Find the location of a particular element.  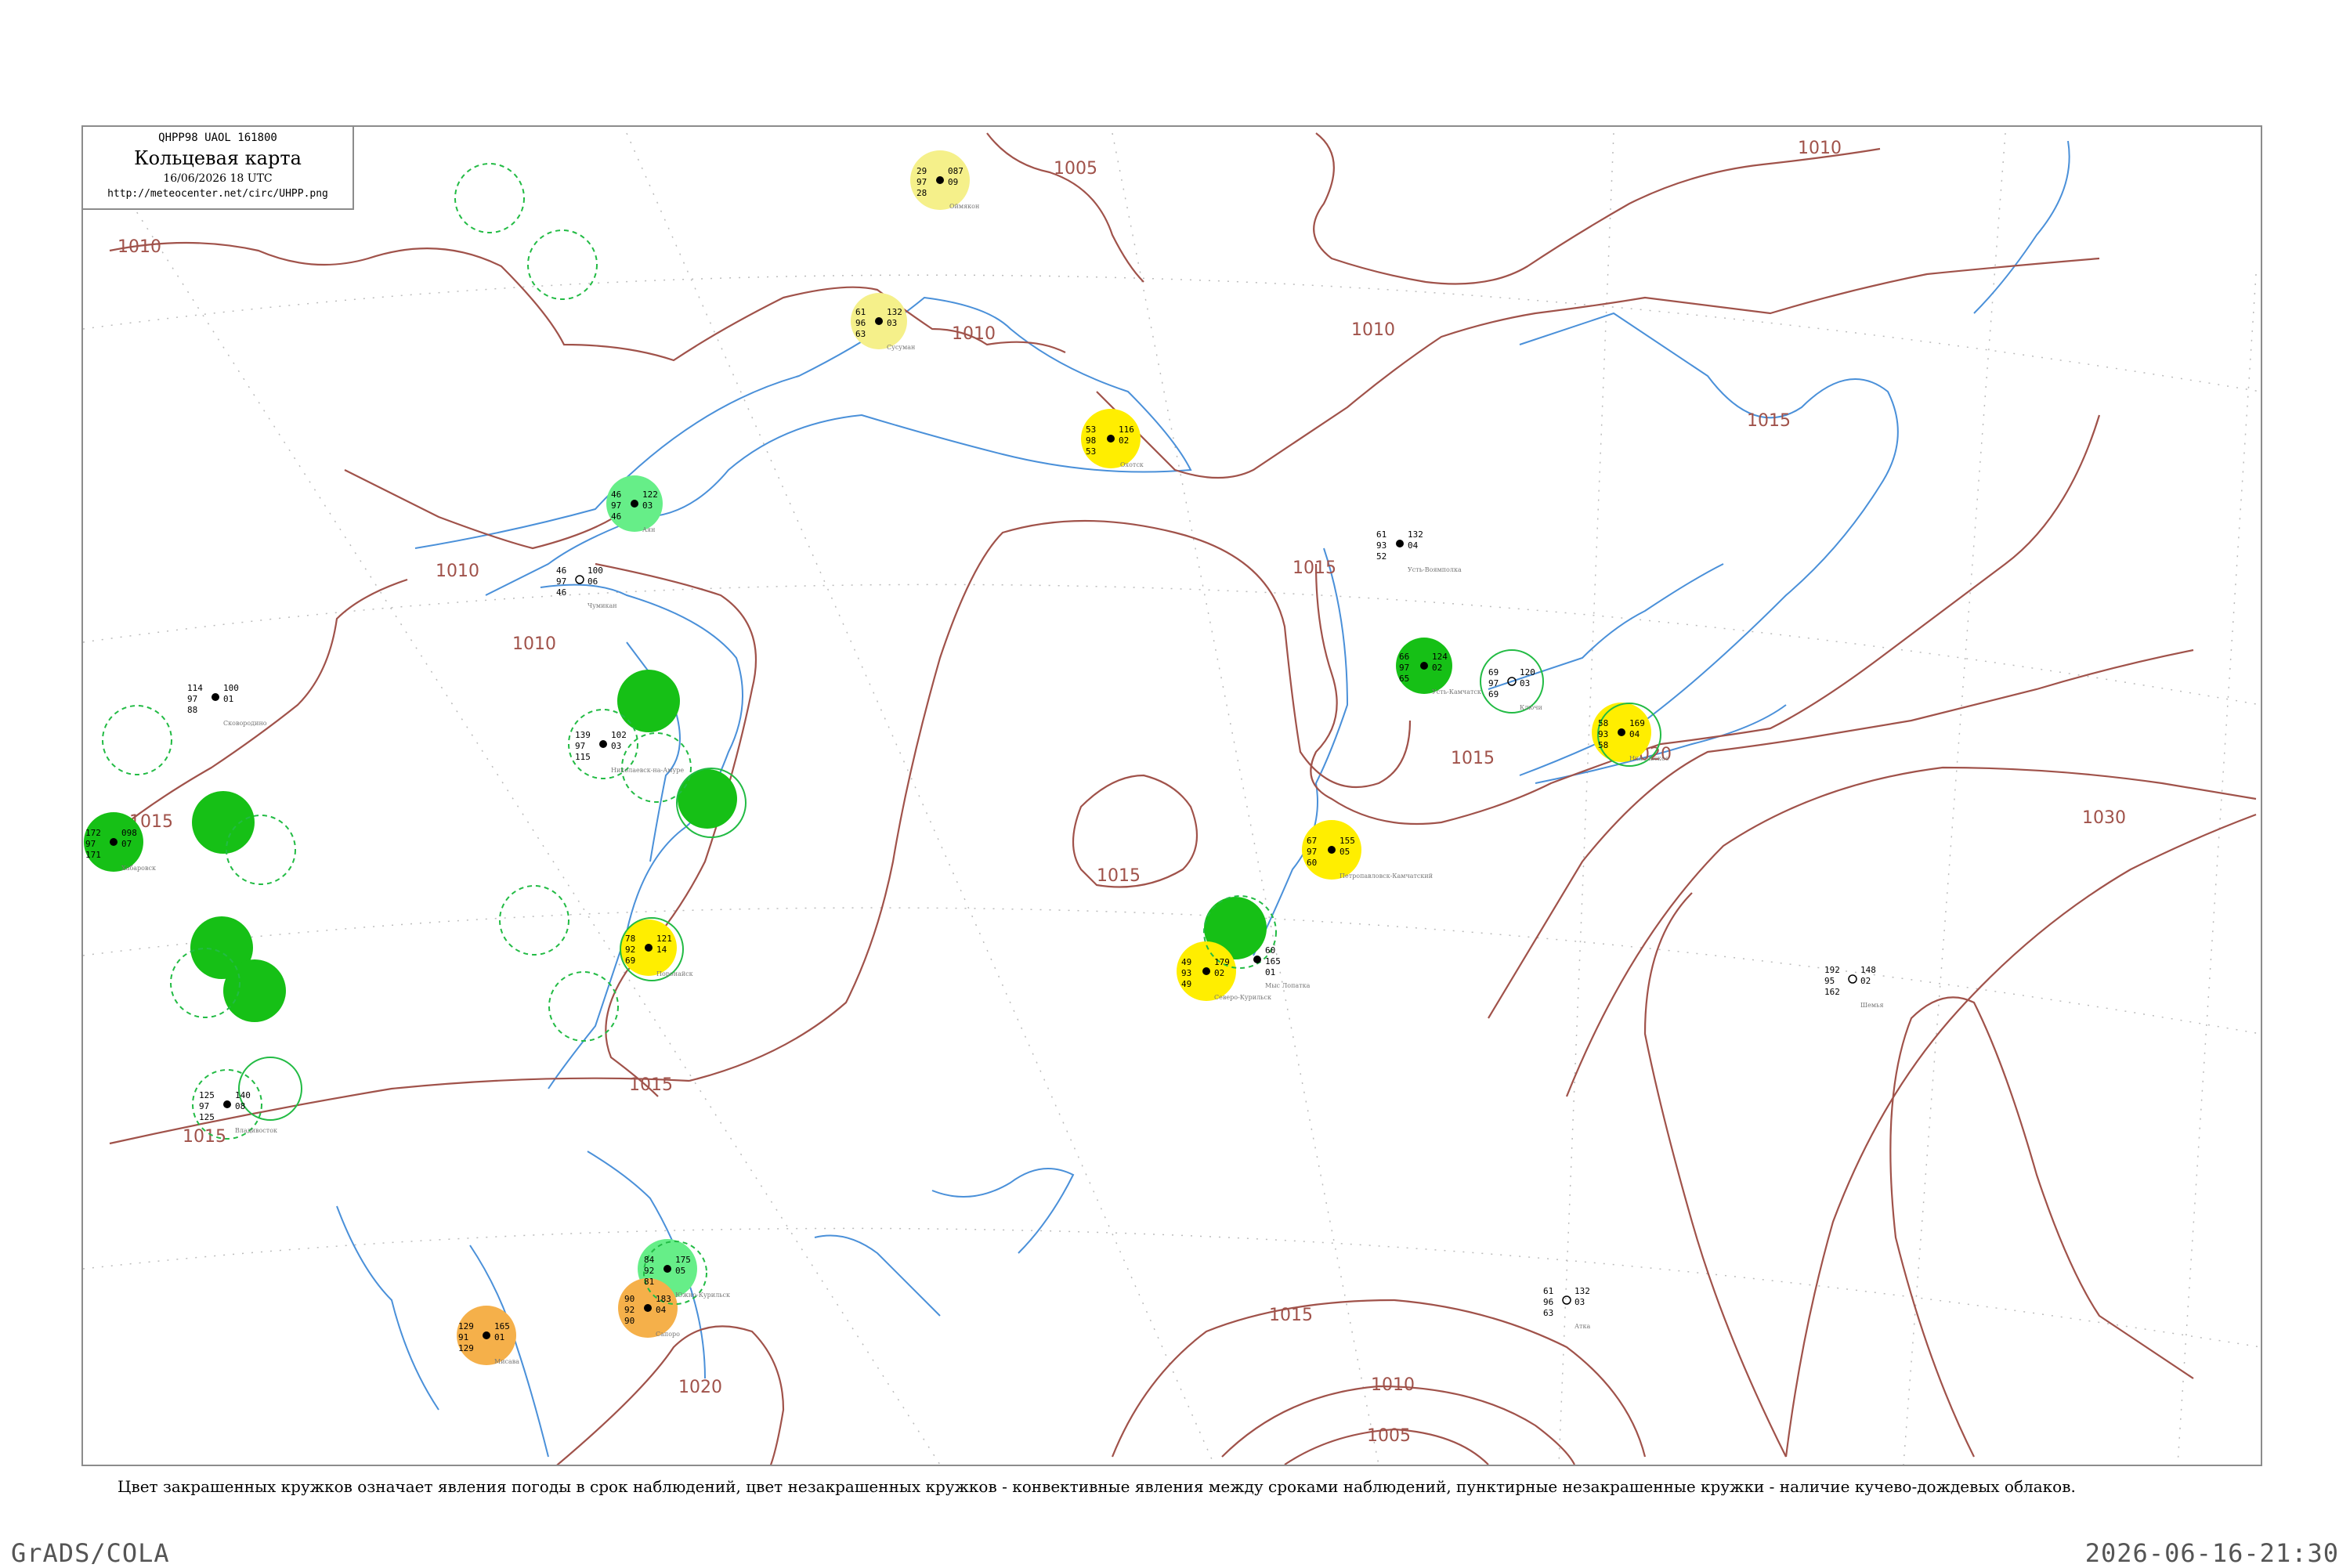

svg-text: 169 is located at coordinates (1637, 723).